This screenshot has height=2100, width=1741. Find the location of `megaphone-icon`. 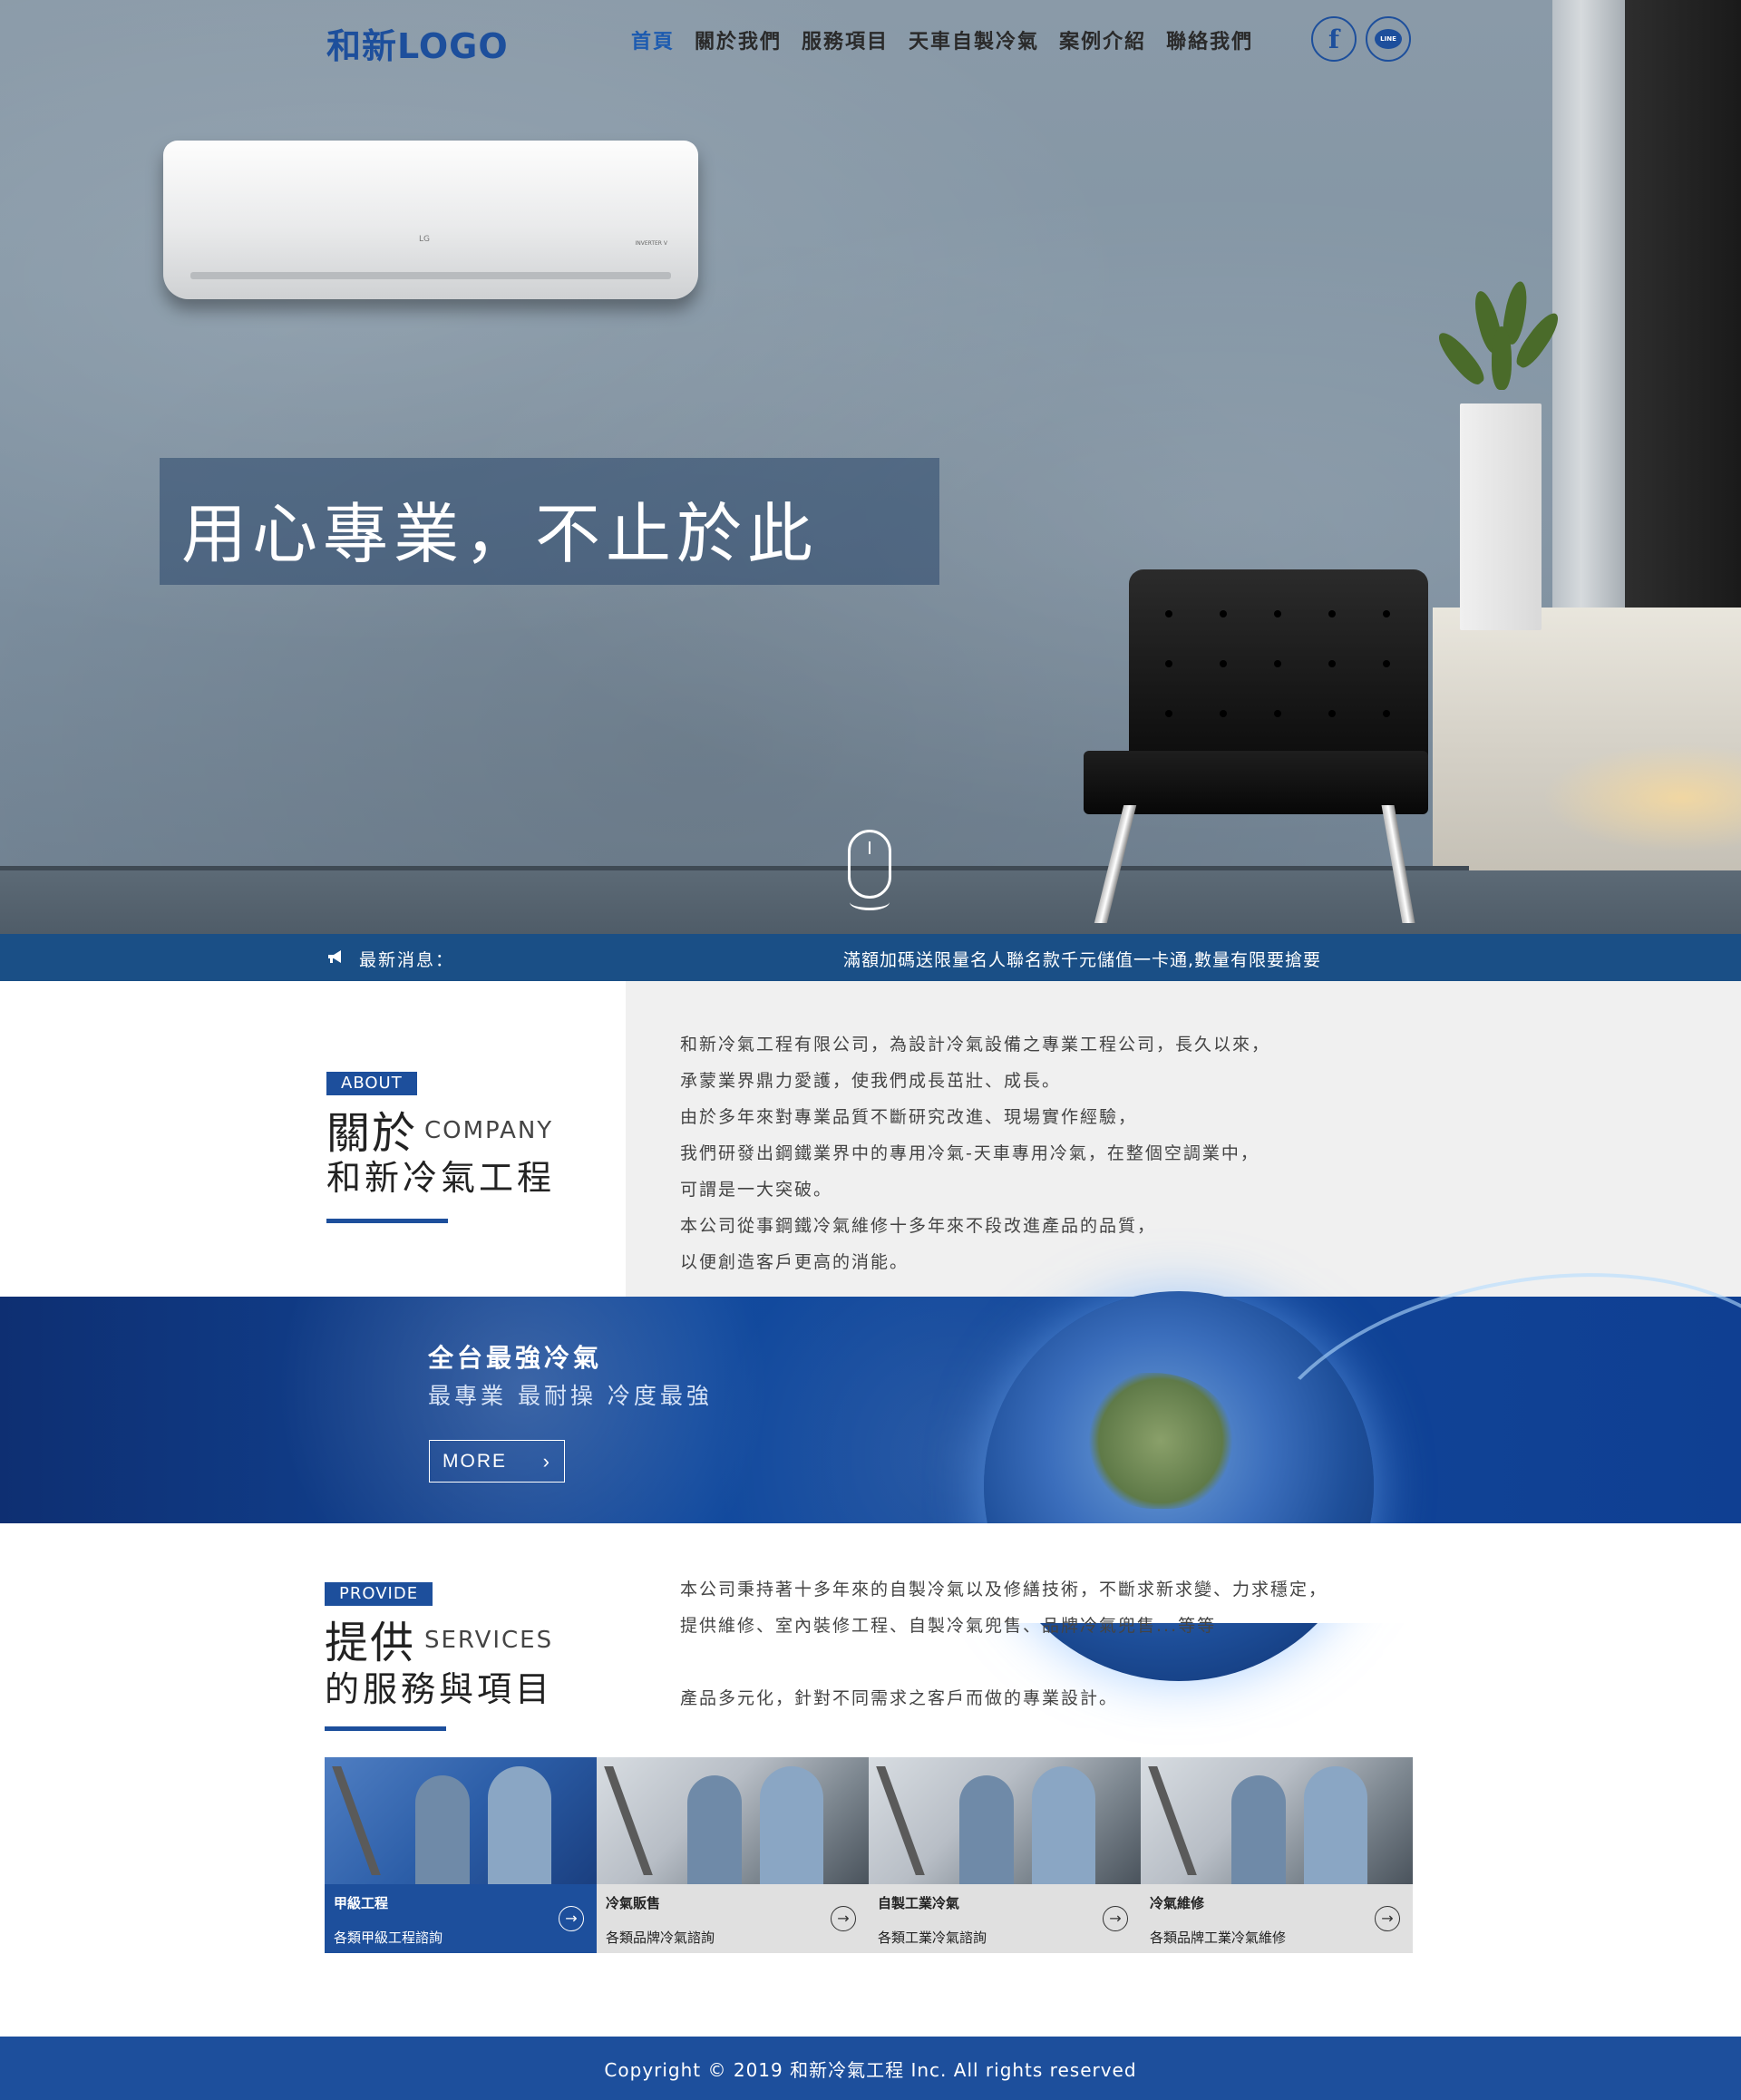

megaphone-icon is located at coordinates (334, 956).